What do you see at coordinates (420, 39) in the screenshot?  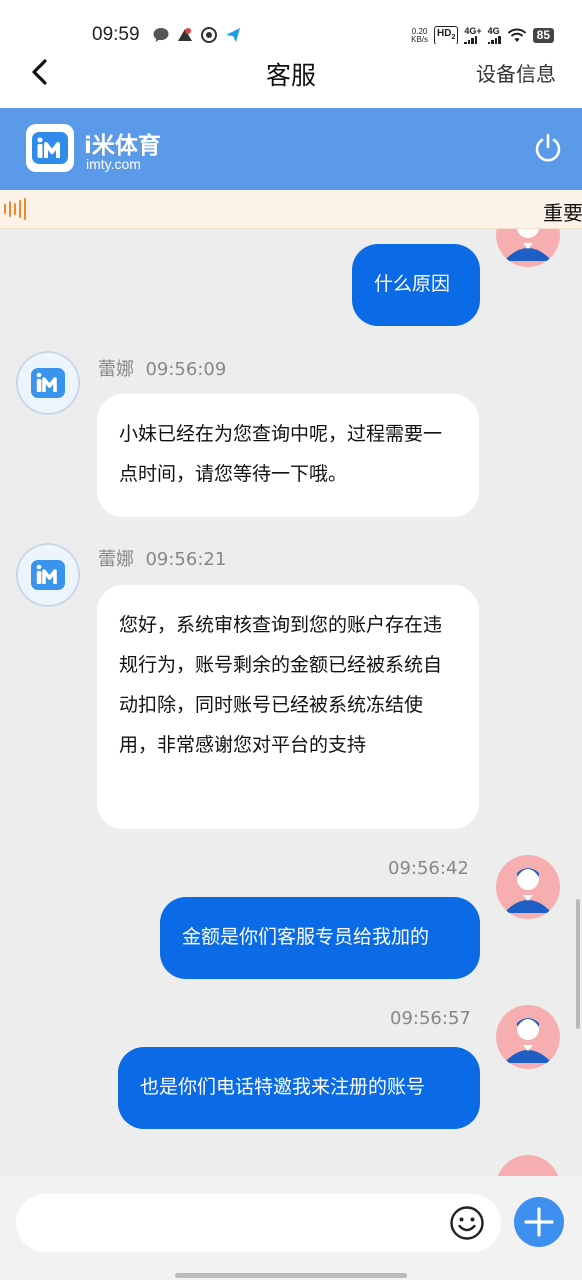 I see `net-speed-unit: KB/s` at bounding box center [420, 39].